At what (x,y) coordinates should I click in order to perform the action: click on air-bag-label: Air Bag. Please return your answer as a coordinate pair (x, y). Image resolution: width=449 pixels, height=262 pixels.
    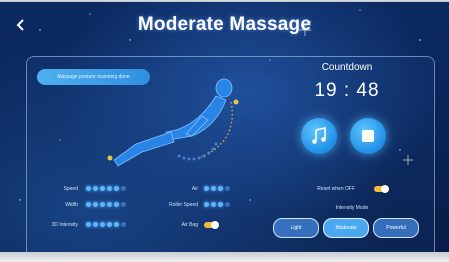
    Looking at the image, I should click on (189, 225).